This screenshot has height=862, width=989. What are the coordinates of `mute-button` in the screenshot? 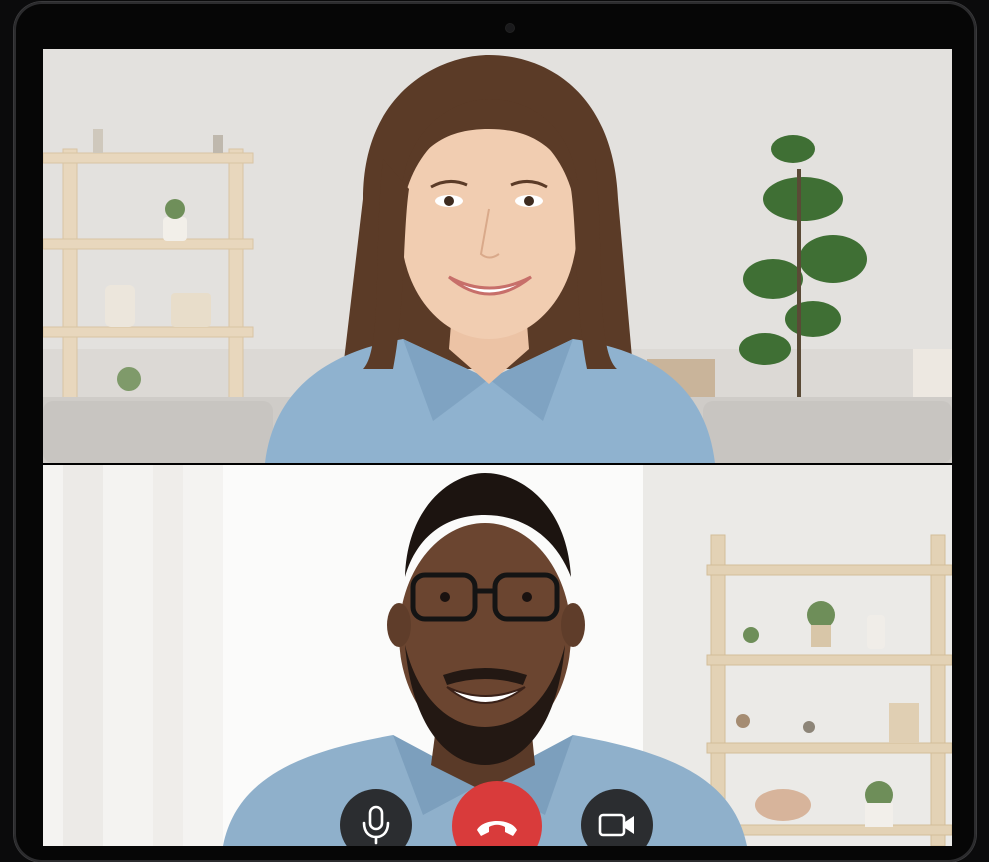 It's located at (376, 817).